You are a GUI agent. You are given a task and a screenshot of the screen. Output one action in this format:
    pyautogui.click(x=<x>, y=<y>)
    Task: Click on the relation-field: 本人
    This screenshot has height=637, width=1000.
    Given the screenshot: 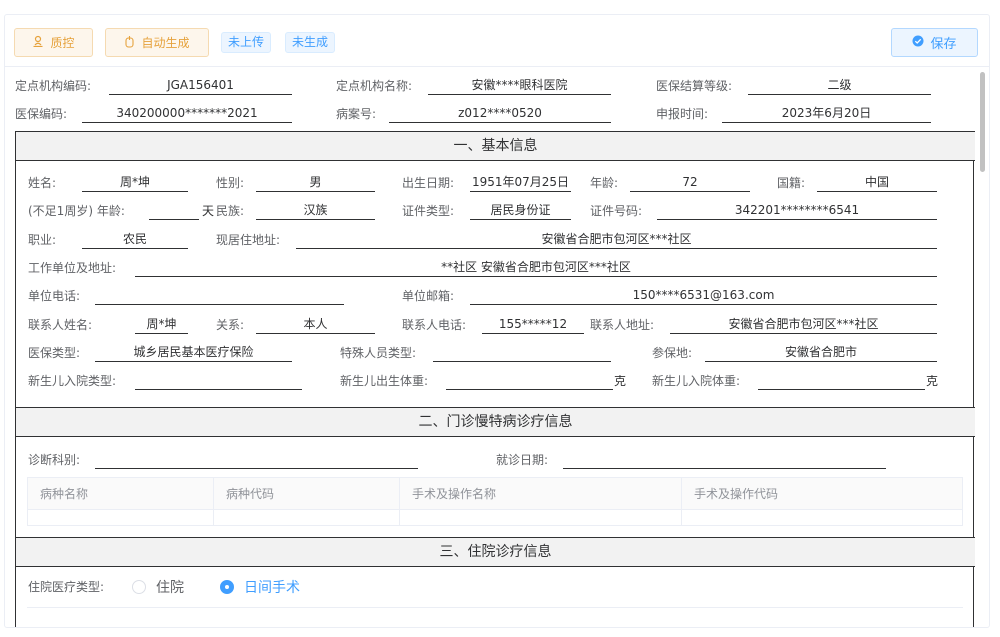 What is the action you would take?
    pyautogui.click(x=315, y=325)
    